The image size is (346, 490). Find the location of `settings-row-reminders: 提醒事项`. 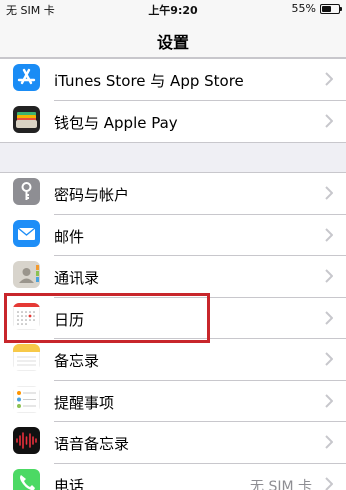

settings-row-reminders: 提醒事项 is located at coordinates (173, 401).